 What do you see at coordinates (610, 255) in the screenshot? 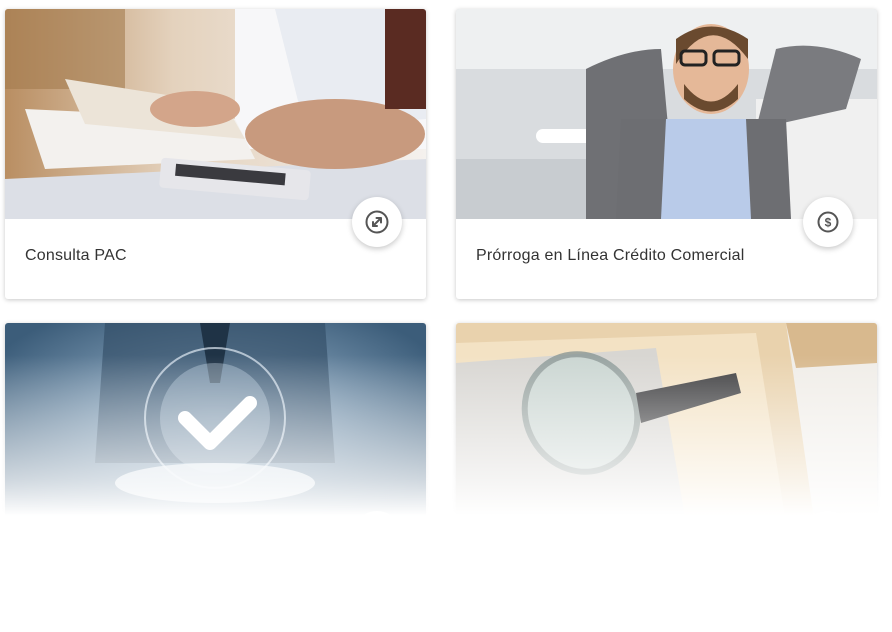
I see `card-title: Prórroga en Línea Crédito Comercial` at bounding box center [610, 255].